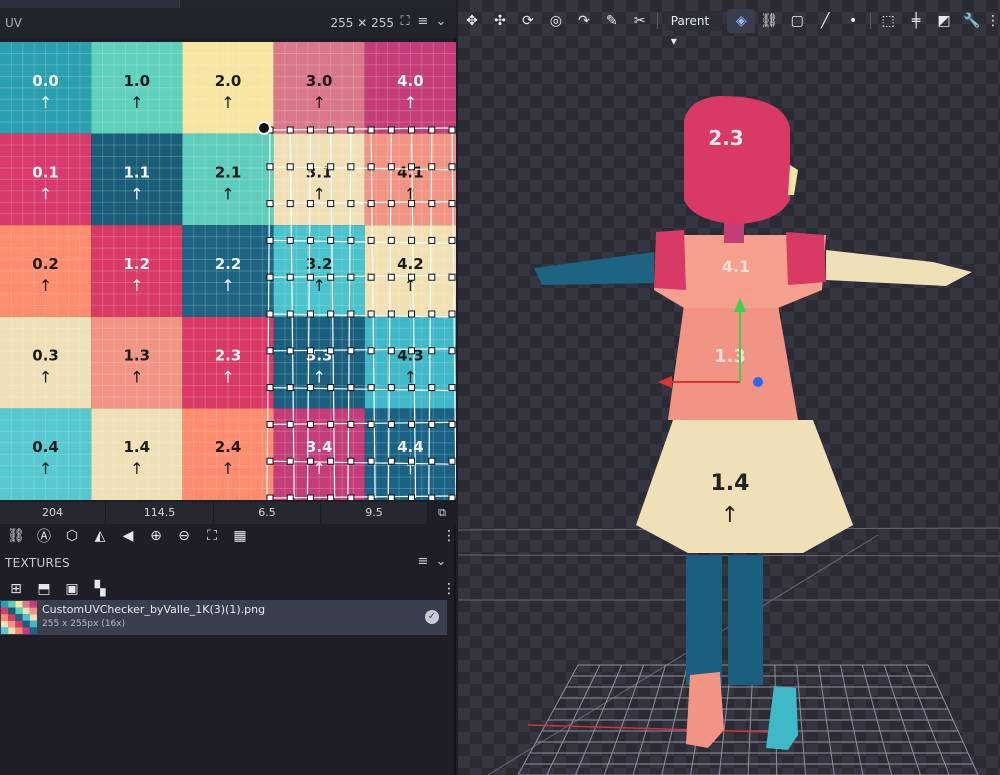  I want to click on edge-link-icon: ⛓, so click(769, 21).